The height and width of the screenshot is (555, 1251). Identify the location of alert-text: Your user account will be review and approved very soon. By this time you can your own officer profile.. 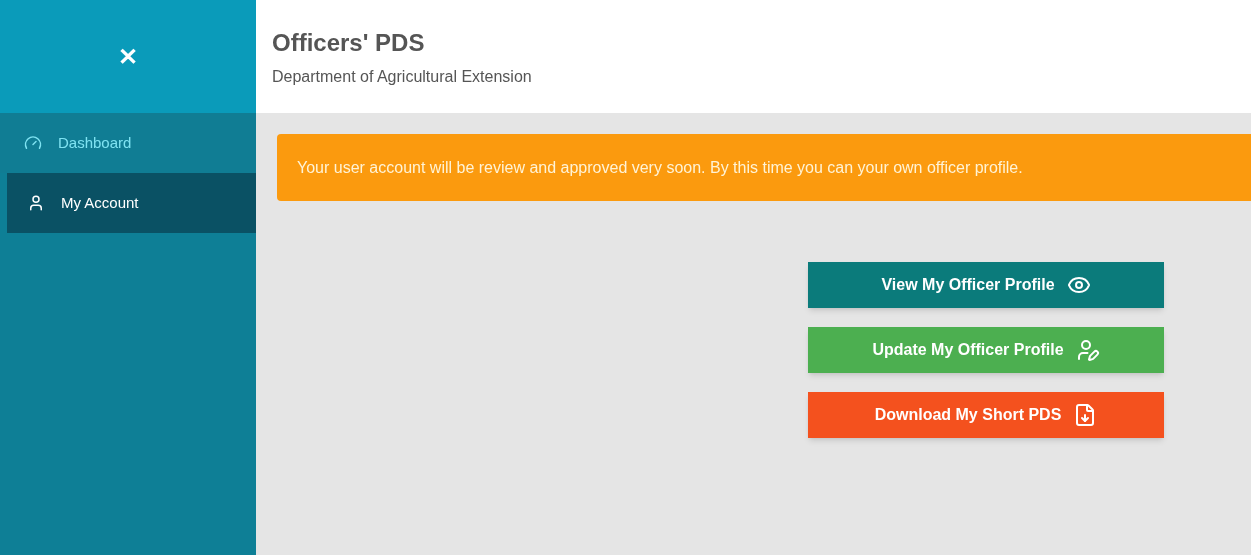
(660, 167).